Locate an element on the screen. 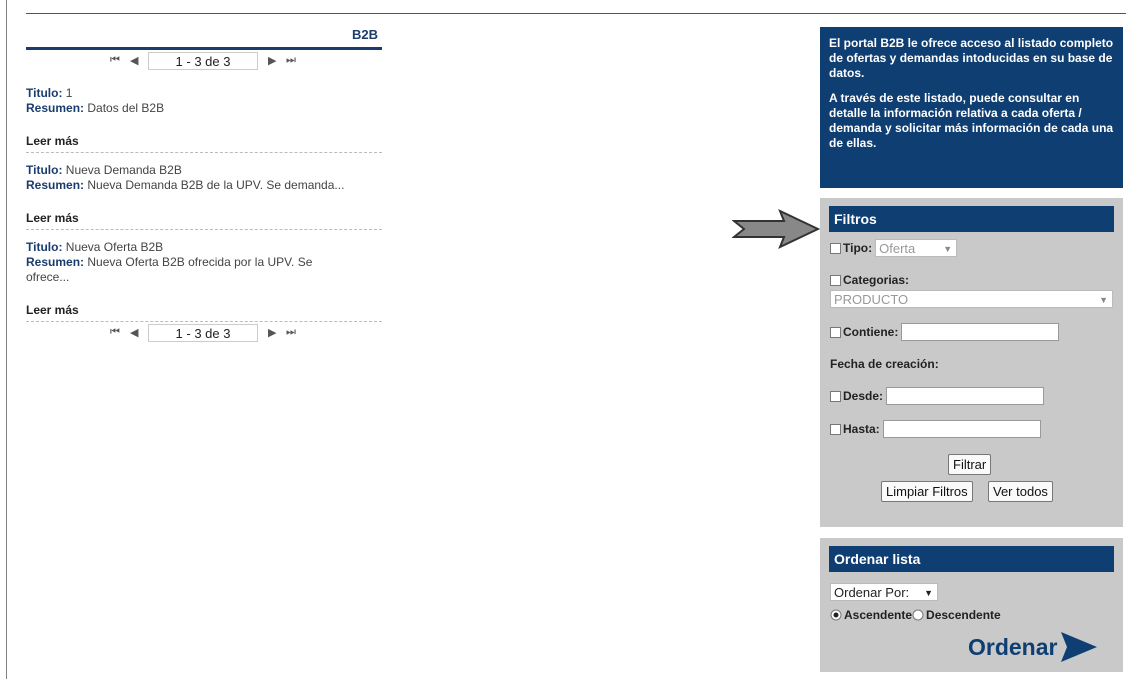 The image size is (1131, 679). titulo-value: 1 is located at coordinates (69, 93).